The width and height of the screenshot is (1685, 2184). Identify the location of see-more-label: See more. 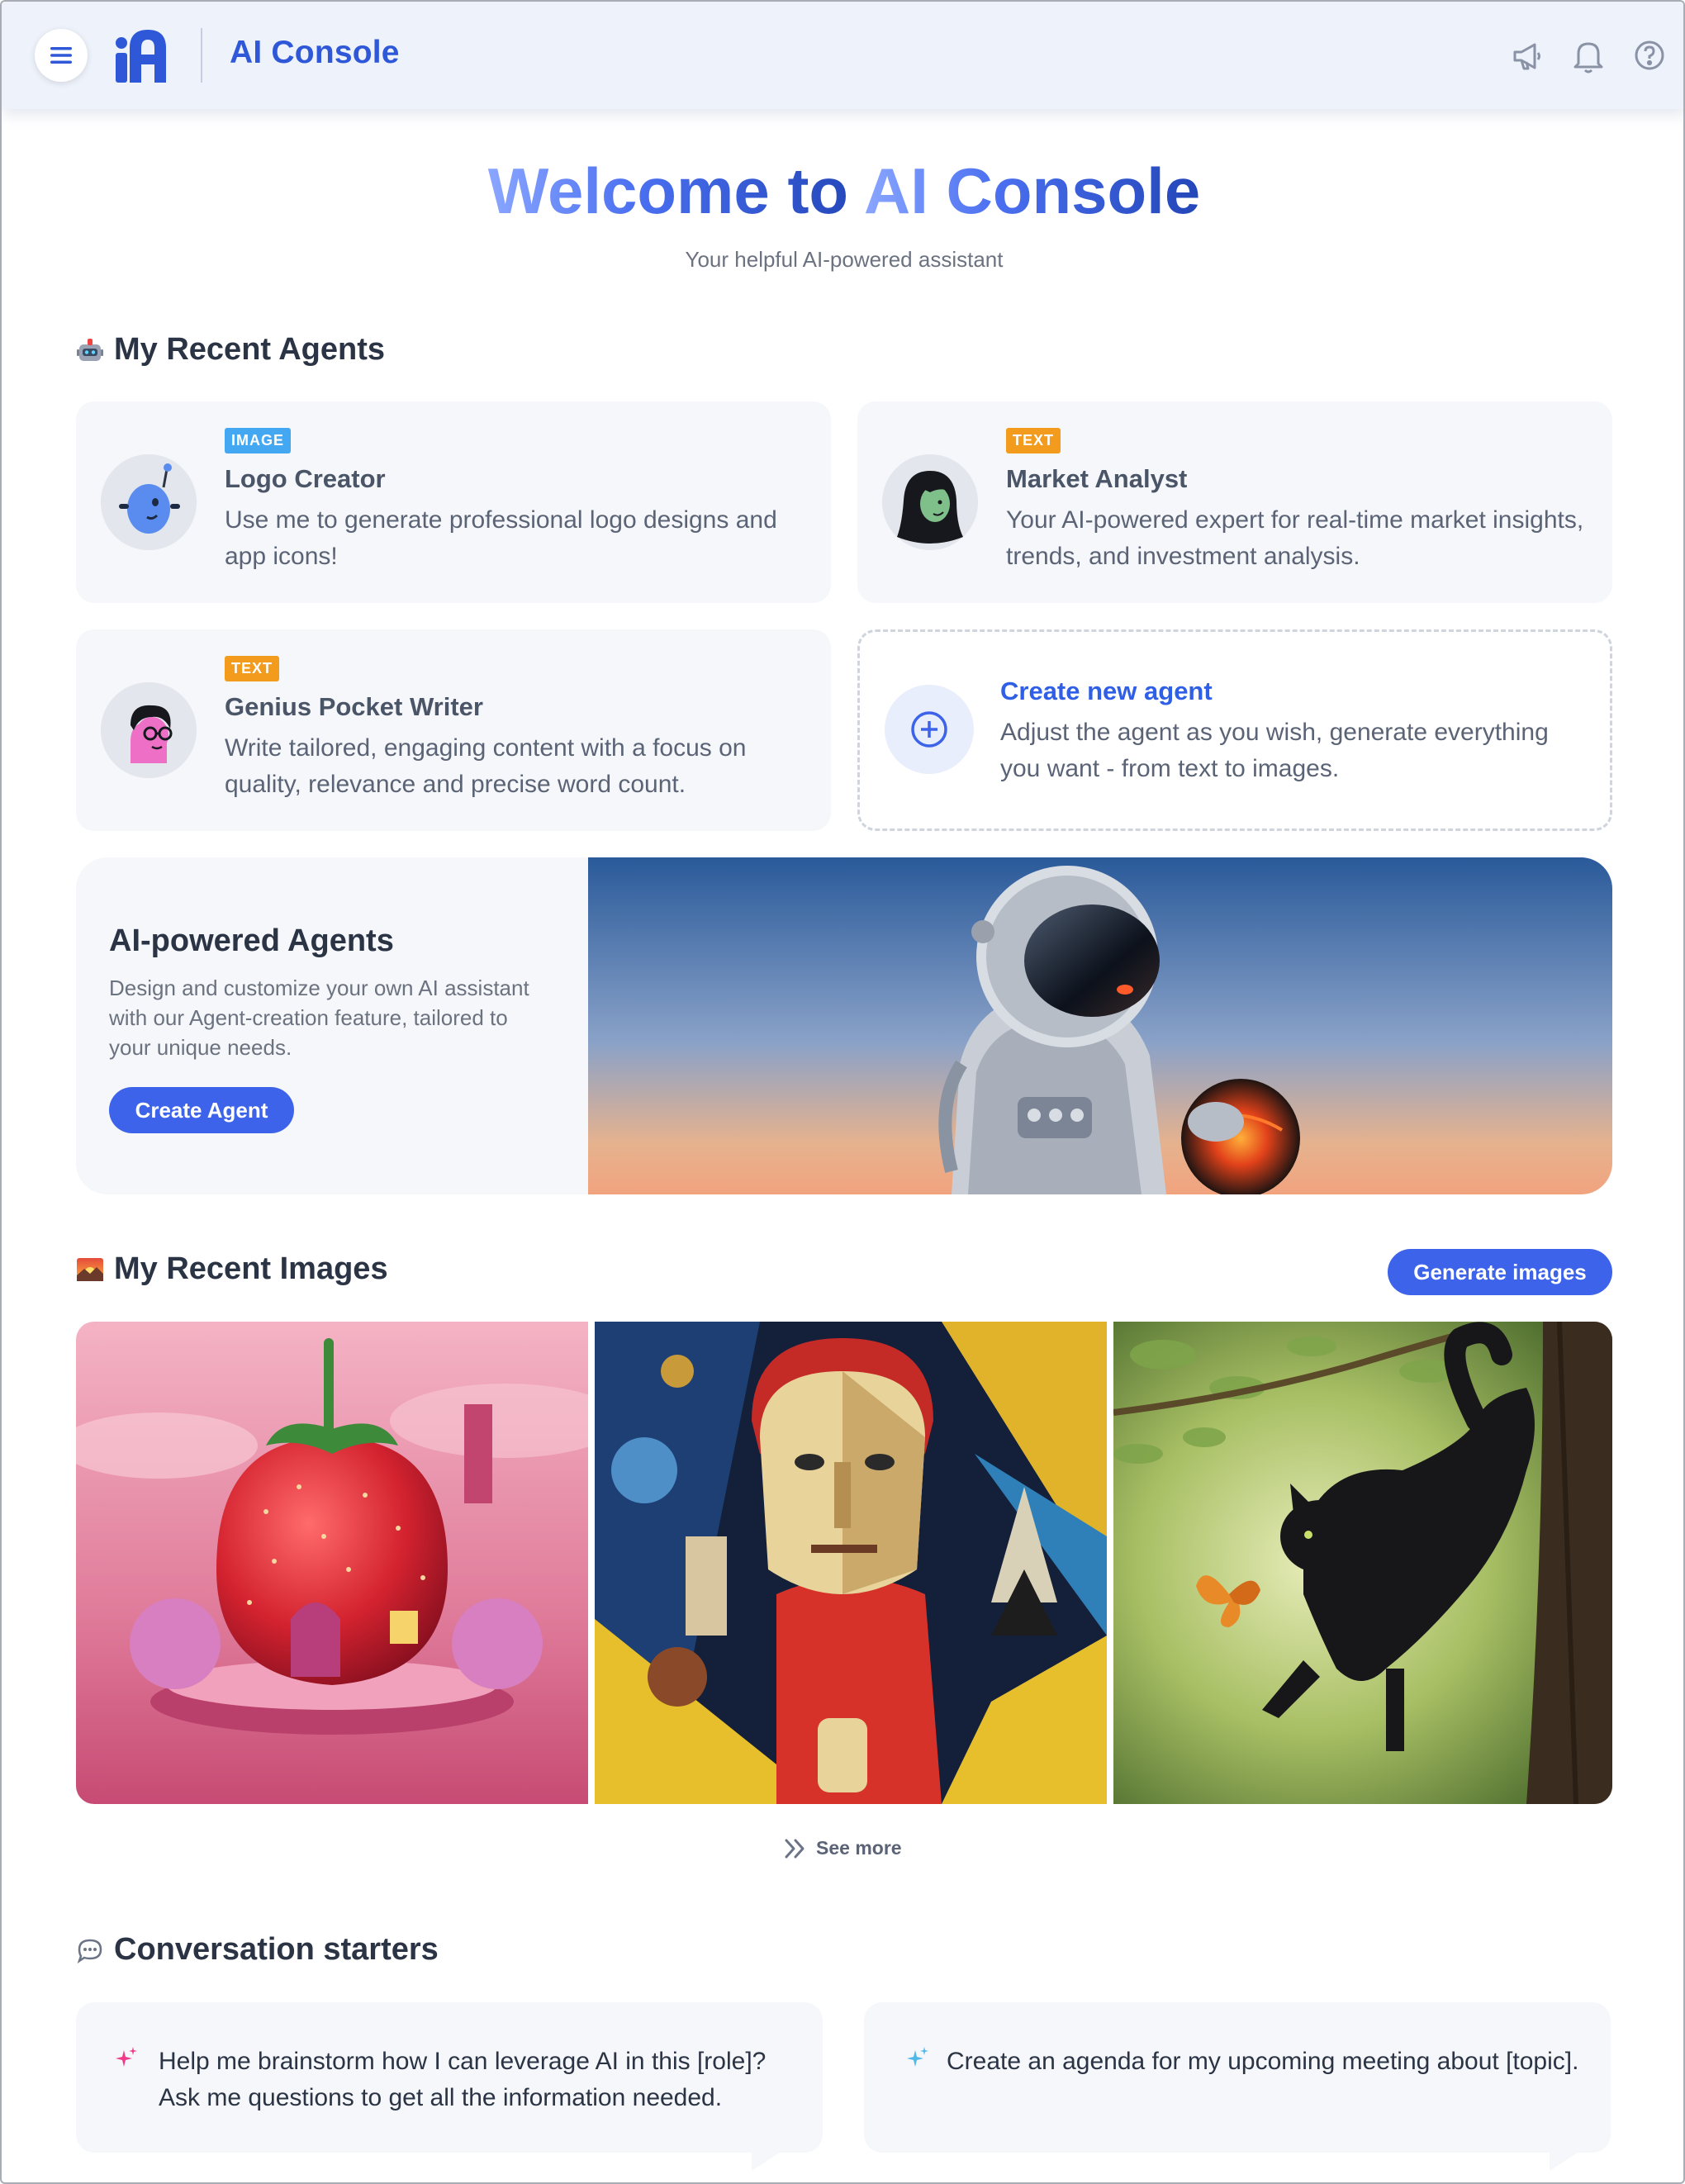
(859, 1848).